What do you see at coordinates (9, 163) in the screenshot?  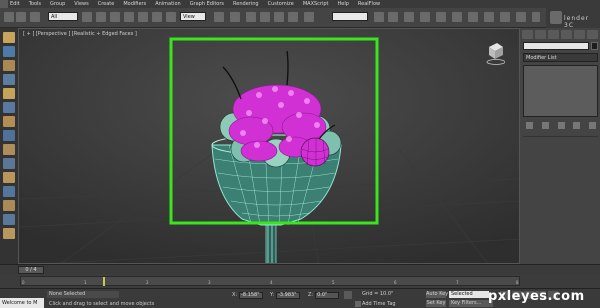 I see `camera-tool-icon` at bounding box center [9, 163].